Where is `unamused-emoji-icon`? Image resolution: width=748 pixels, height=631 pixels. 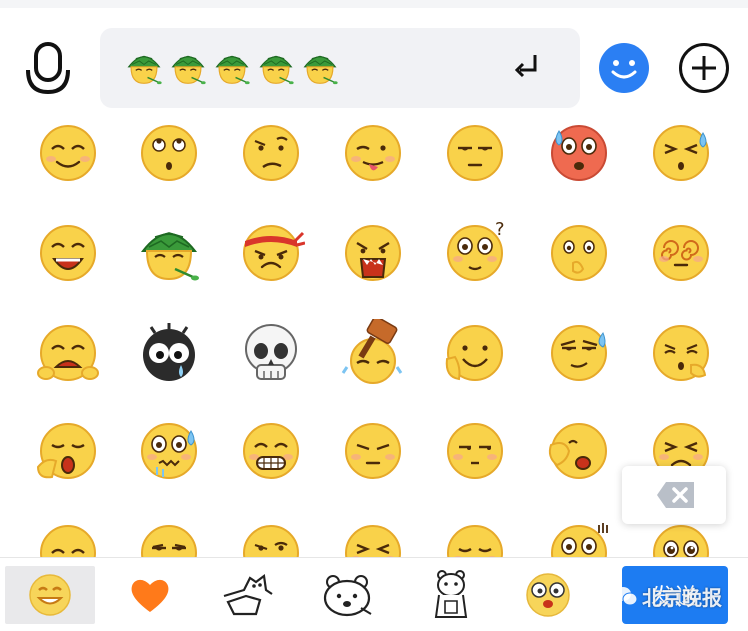 unamused-emoji-icon is located at coordinates (475, 153).